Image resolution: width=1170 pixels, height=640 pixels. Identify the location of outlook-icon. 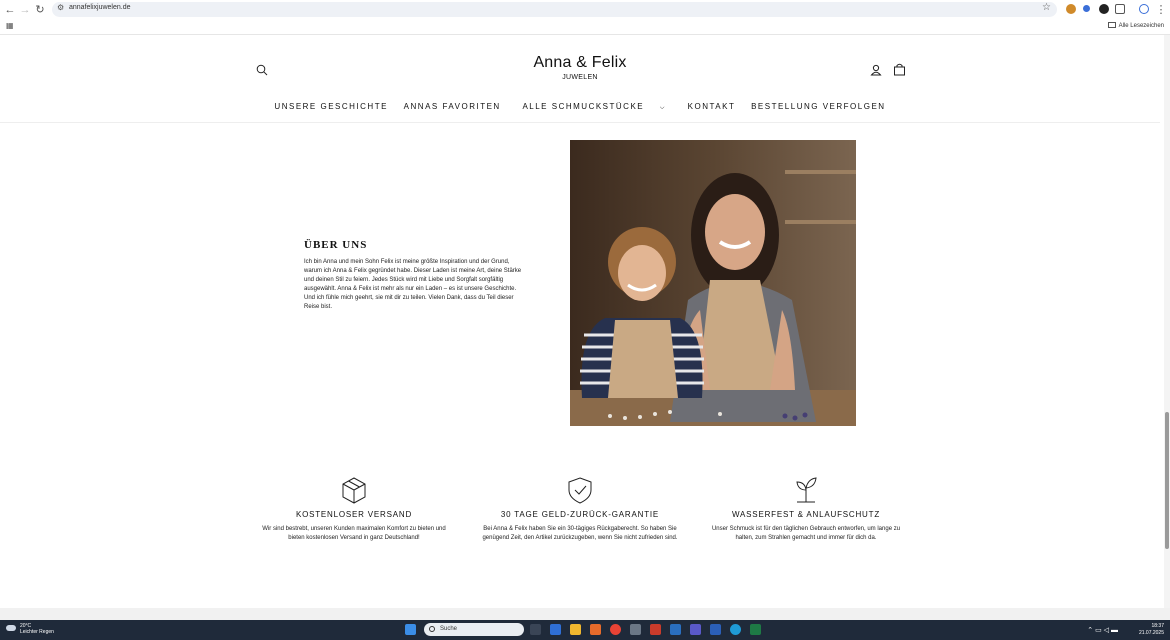
(555, 629).